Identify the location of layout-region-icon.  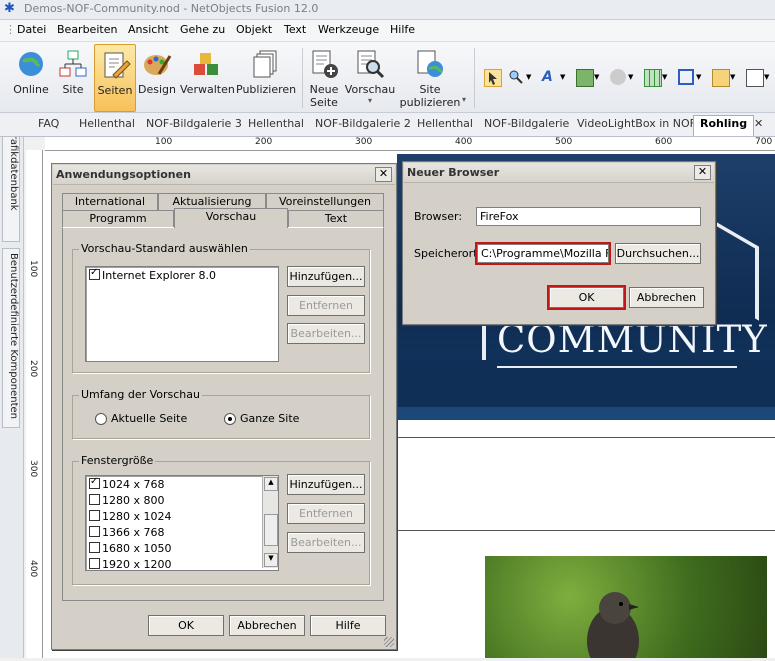
(686, 77).